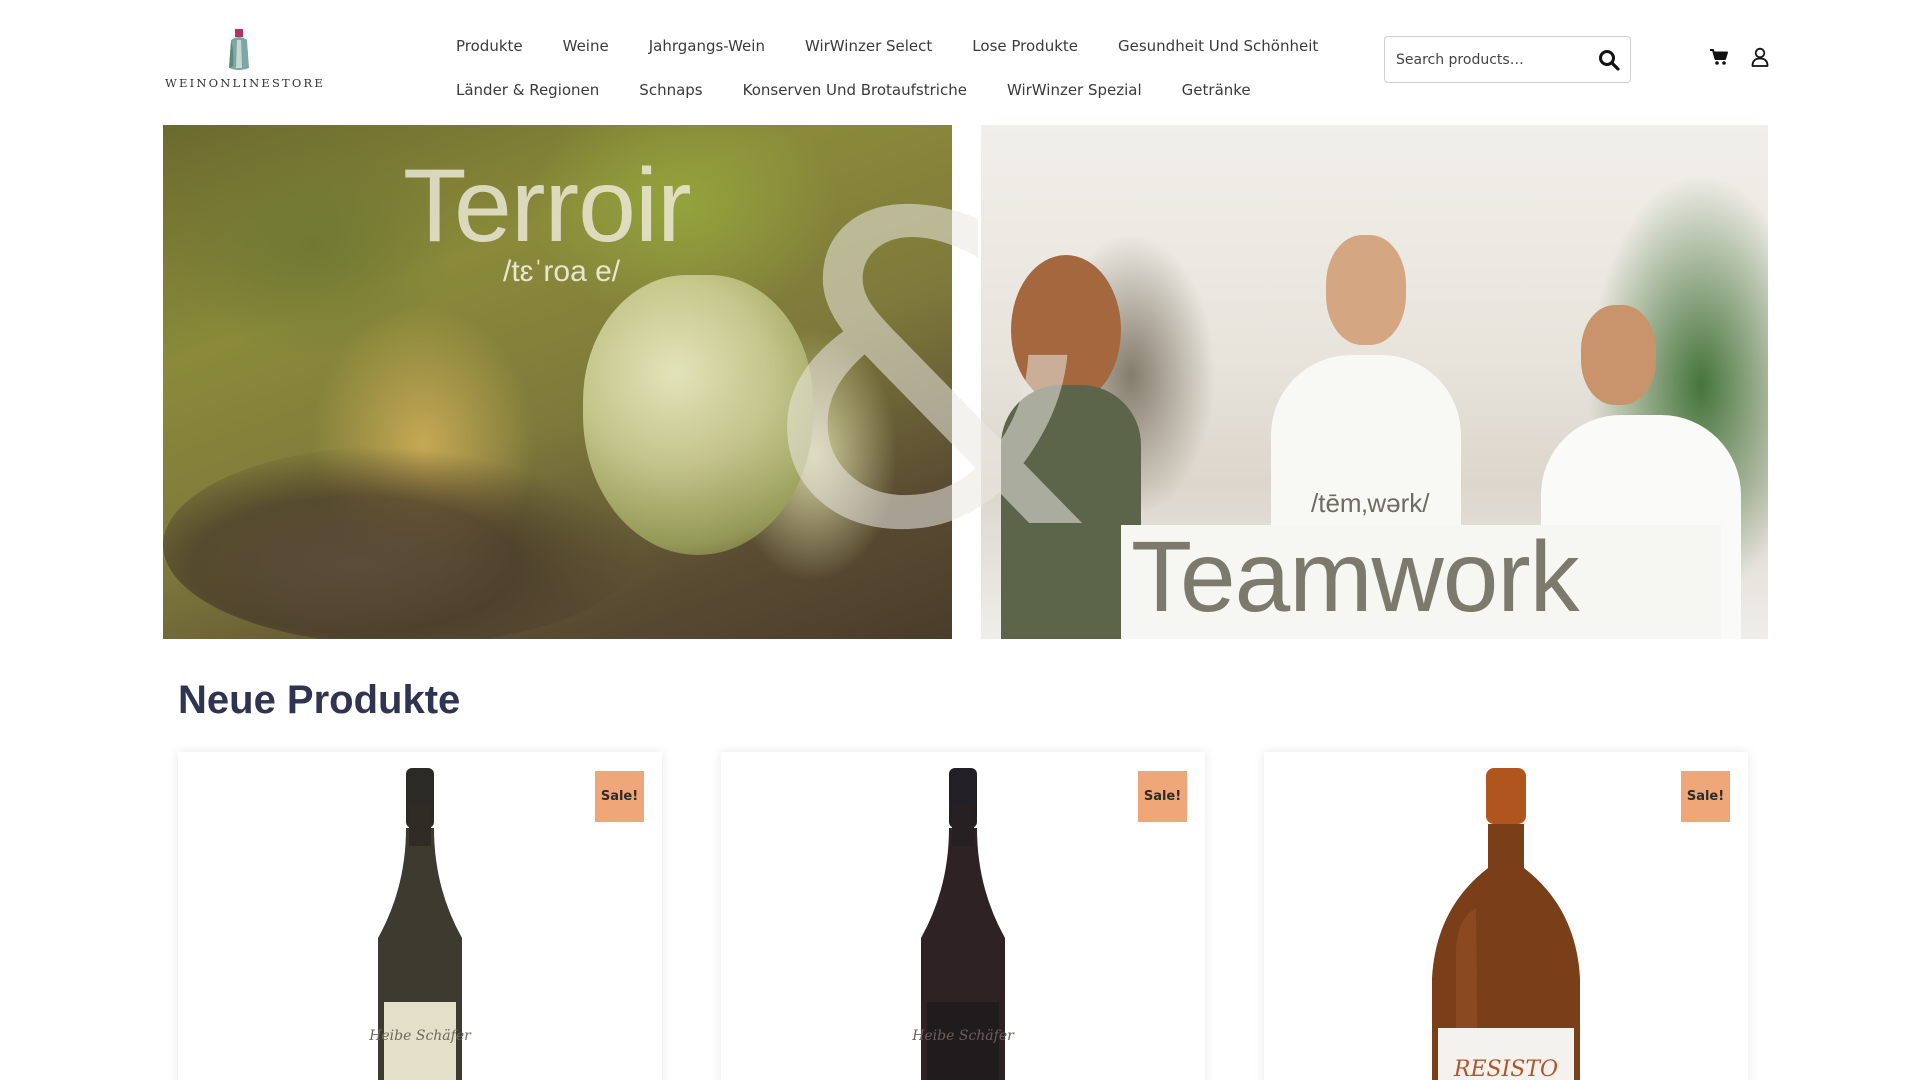 The image size is (1920, 1080). What do you see at coordinates (245, 83) in the screenshot?
I see `logo-text: WEINONLINESTORE` at bounding box center [245, 83].